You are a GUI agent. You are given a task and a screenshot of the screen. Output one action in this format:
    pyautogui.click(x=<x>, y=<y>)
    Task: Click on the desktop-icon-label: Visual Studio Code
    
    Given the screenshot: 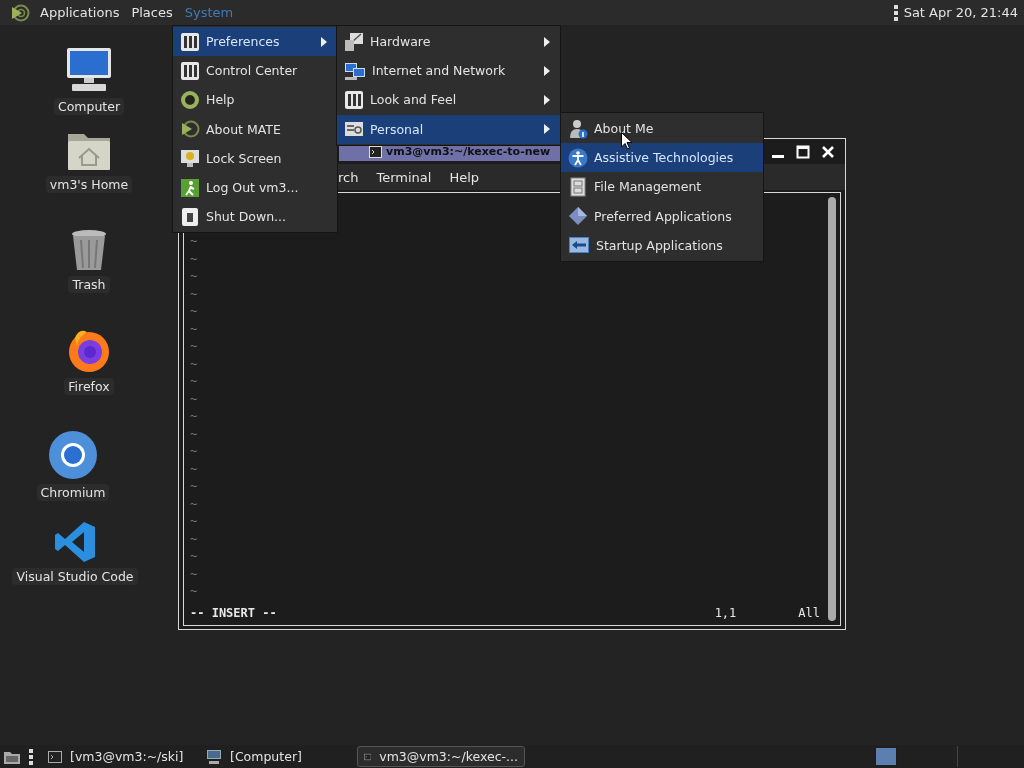 What is the action you would take?
    pyautogui.click(x=75, y=576)
    